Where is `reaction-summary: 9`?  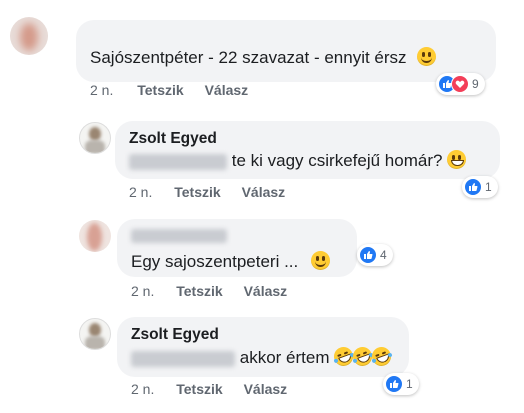
reaction-summary: 9 is located at coordinates (460, 84).